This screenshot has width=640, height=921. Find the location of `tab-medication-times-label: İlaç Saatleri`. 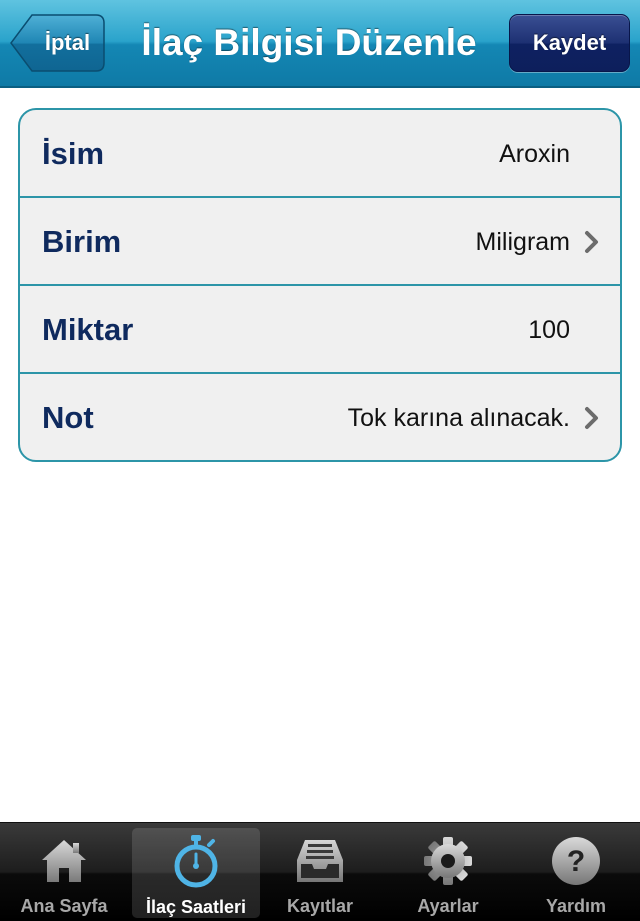

tab-medication-times-label: İlaç Saatleri is located at coordinates (196, 907).